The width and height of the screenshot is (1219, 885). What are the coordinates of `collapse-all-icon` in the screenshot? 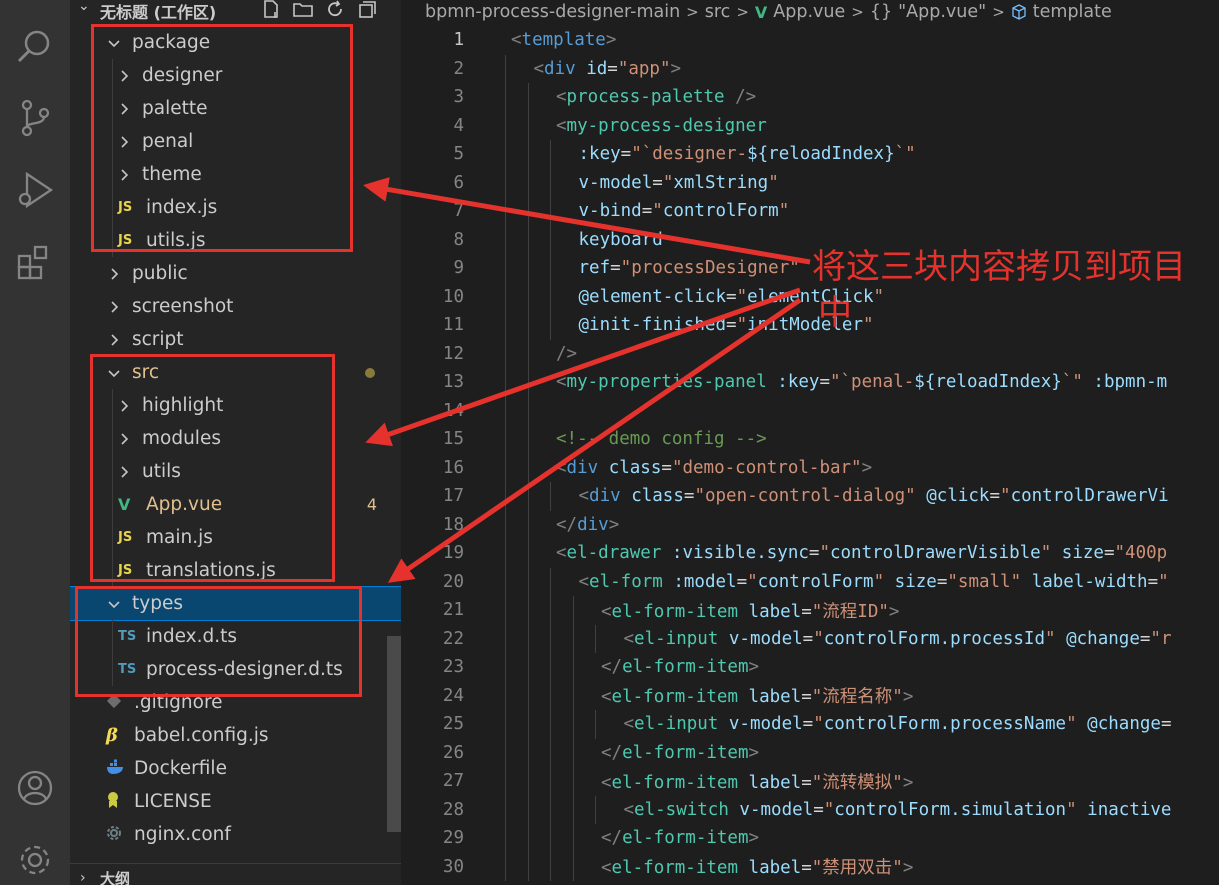 It's located at (367, 10).